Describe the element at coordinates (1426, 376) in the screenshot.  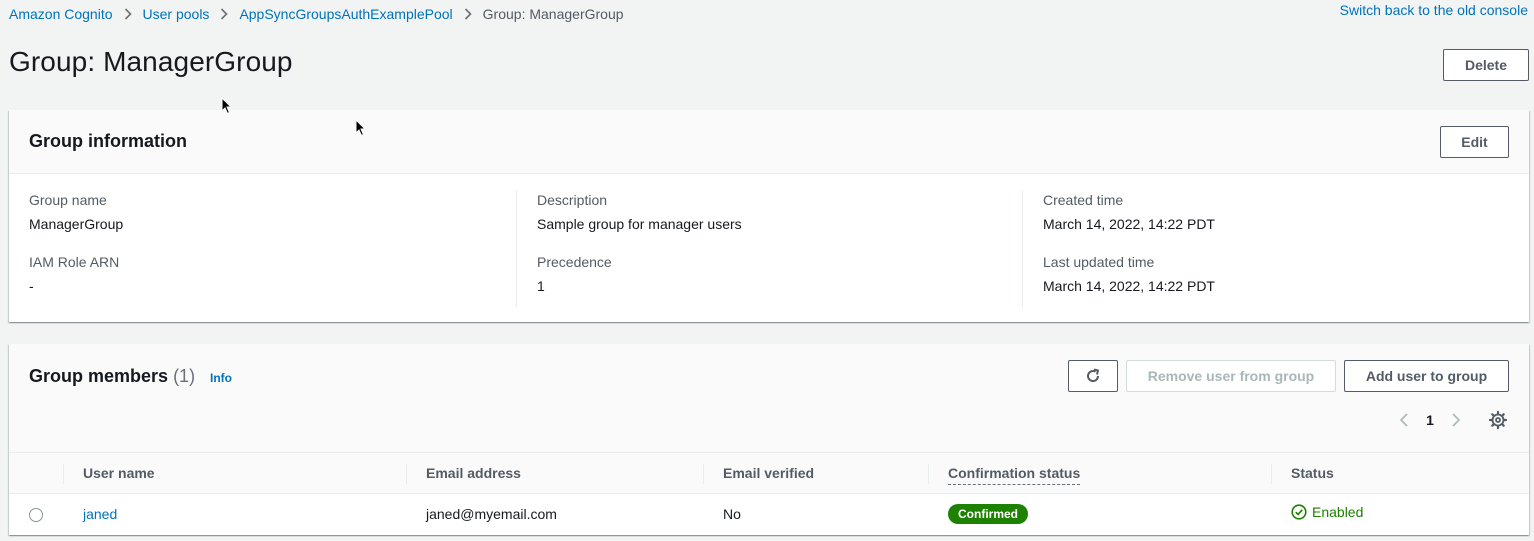
I see `add-user-to-group-button: Add user to group` at that location.